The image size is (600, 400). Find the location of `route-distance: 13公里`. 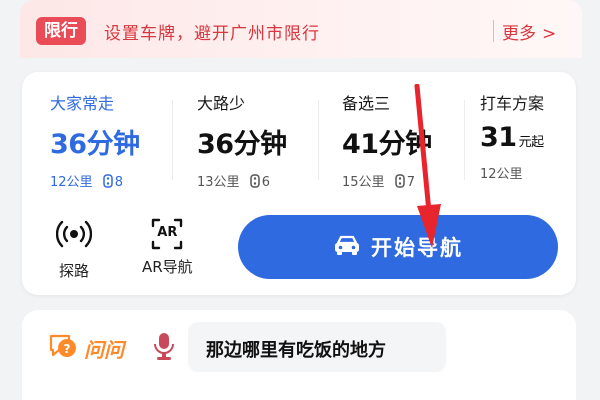

route-distance: 13公里 is located at coordinates (218, 182).